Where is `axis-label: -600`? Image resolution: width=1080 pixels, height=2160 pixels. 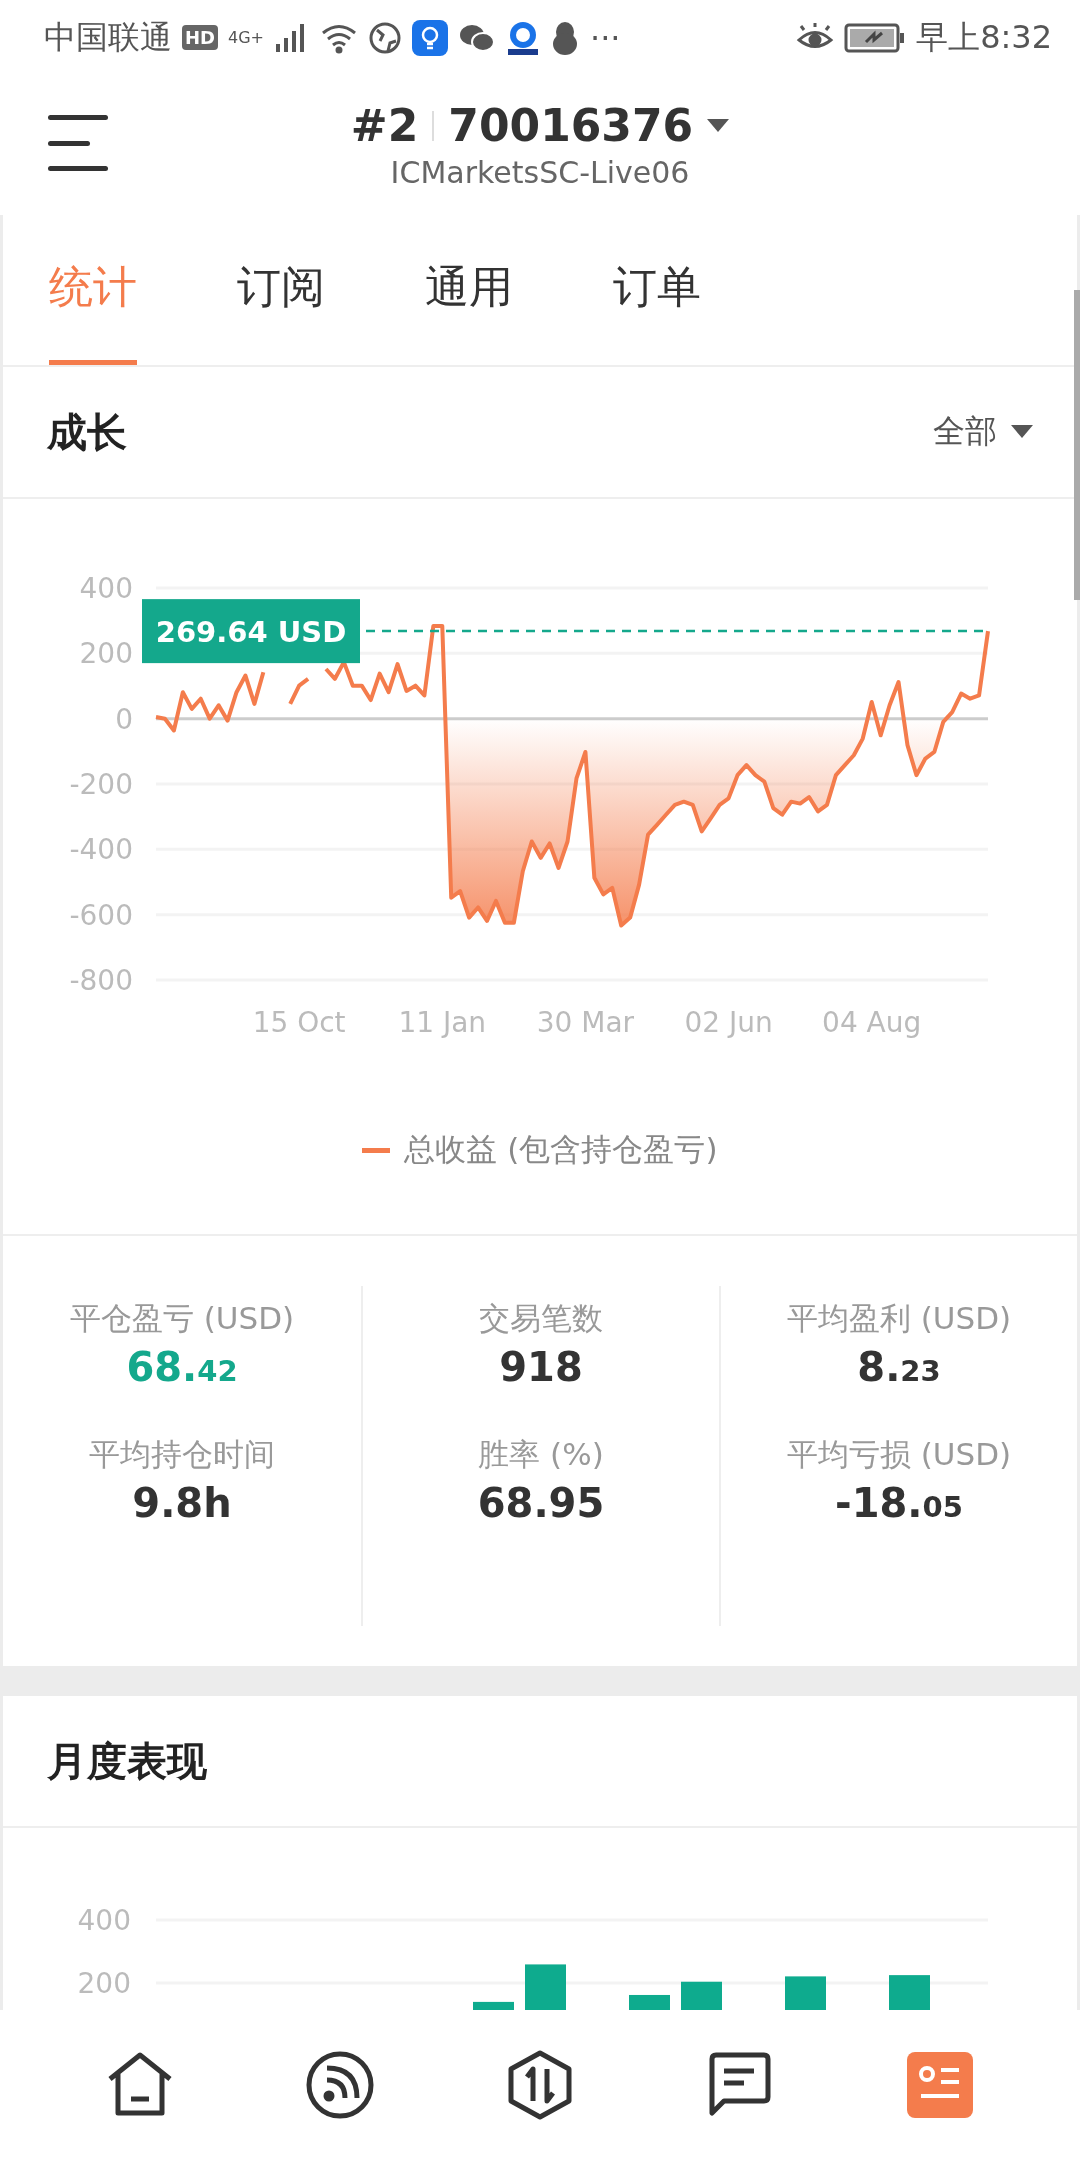
axis-label: -600 is located at coordinates (101, 915).